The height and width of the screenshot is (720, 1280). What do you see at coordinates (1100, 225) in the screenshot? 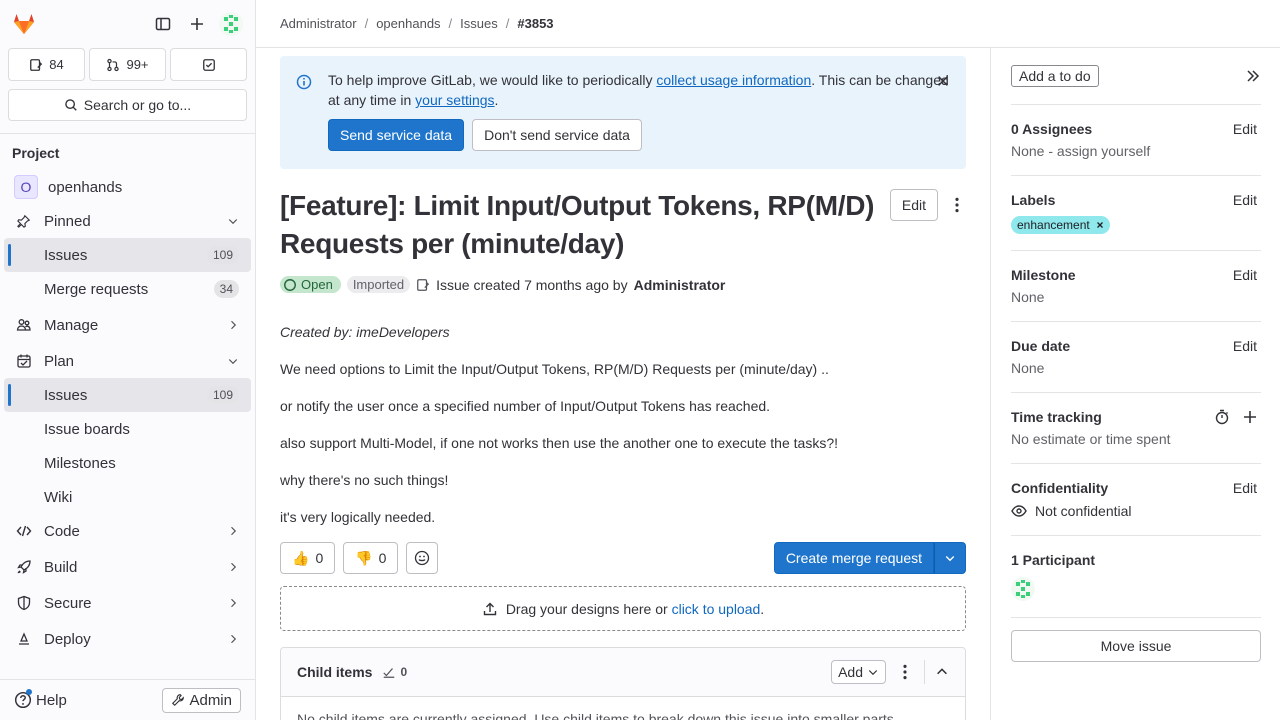
I see `remove-label-icon` at bounding box center [1100, 225].